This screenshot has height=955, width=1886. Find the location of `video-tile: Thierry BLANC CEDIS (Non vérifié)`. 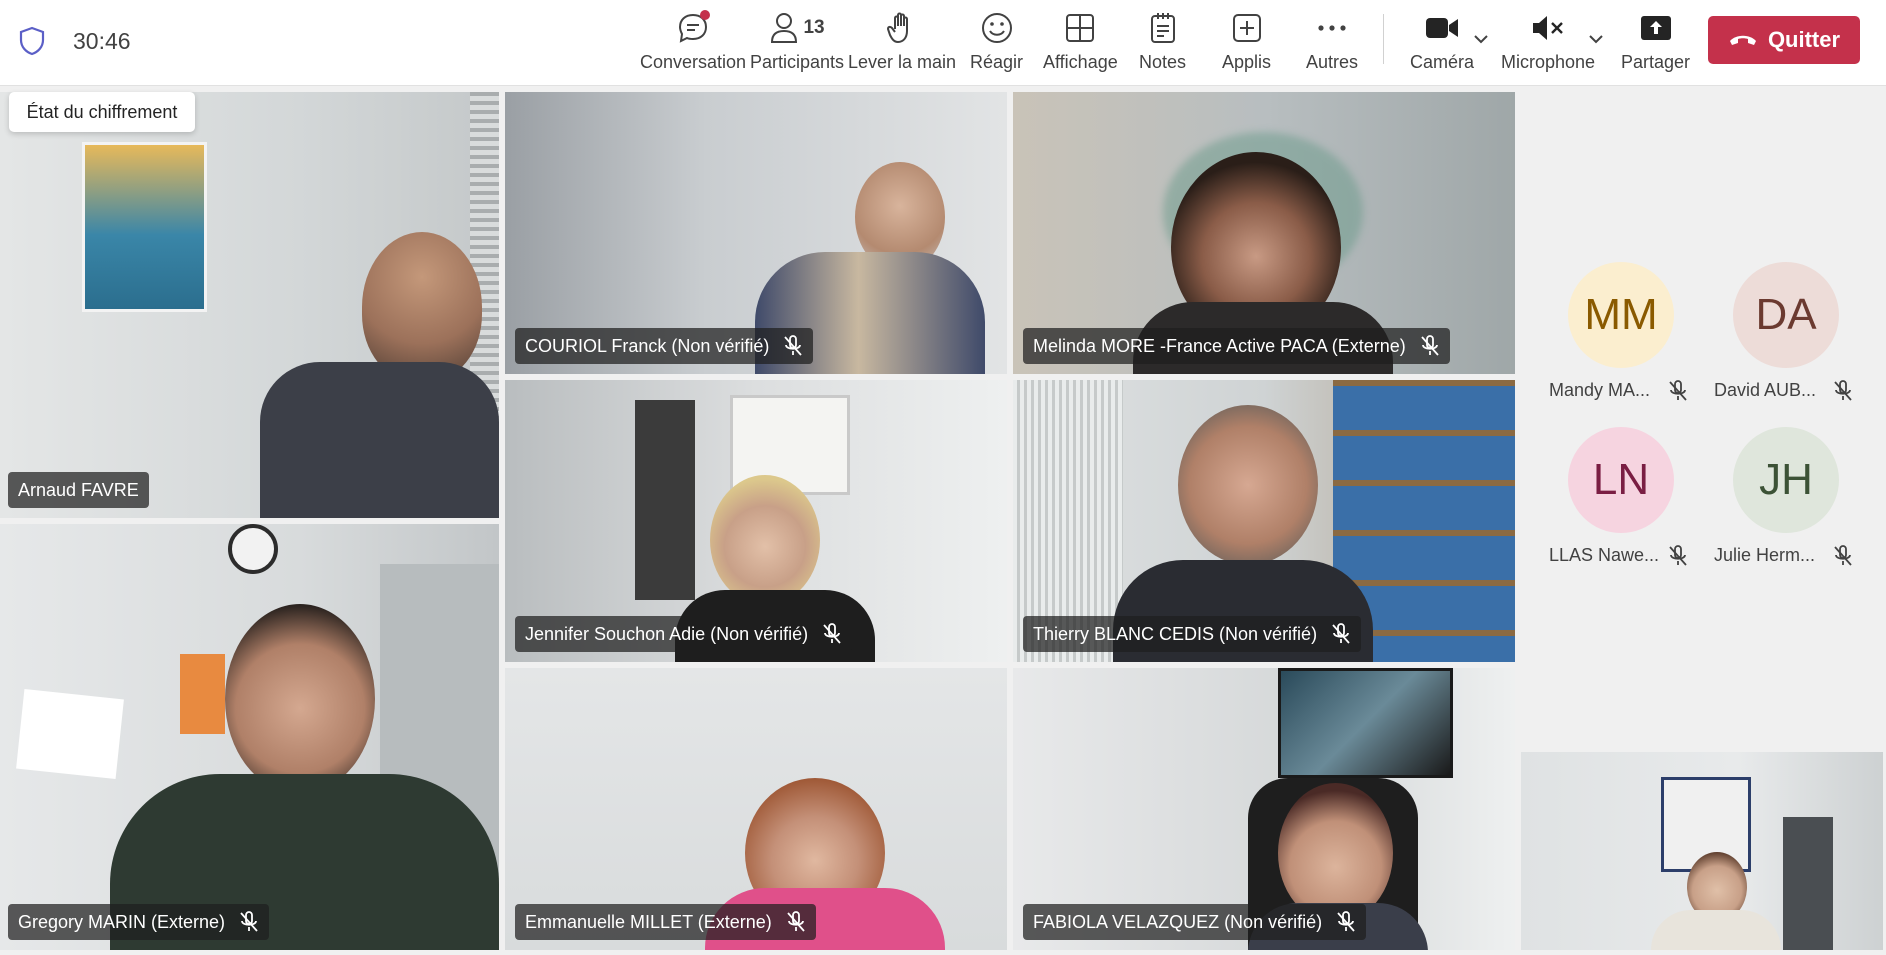

video-tile: Thierry BLANC CEDIS (Non vérifié) is located at coordinates (1264, 521).